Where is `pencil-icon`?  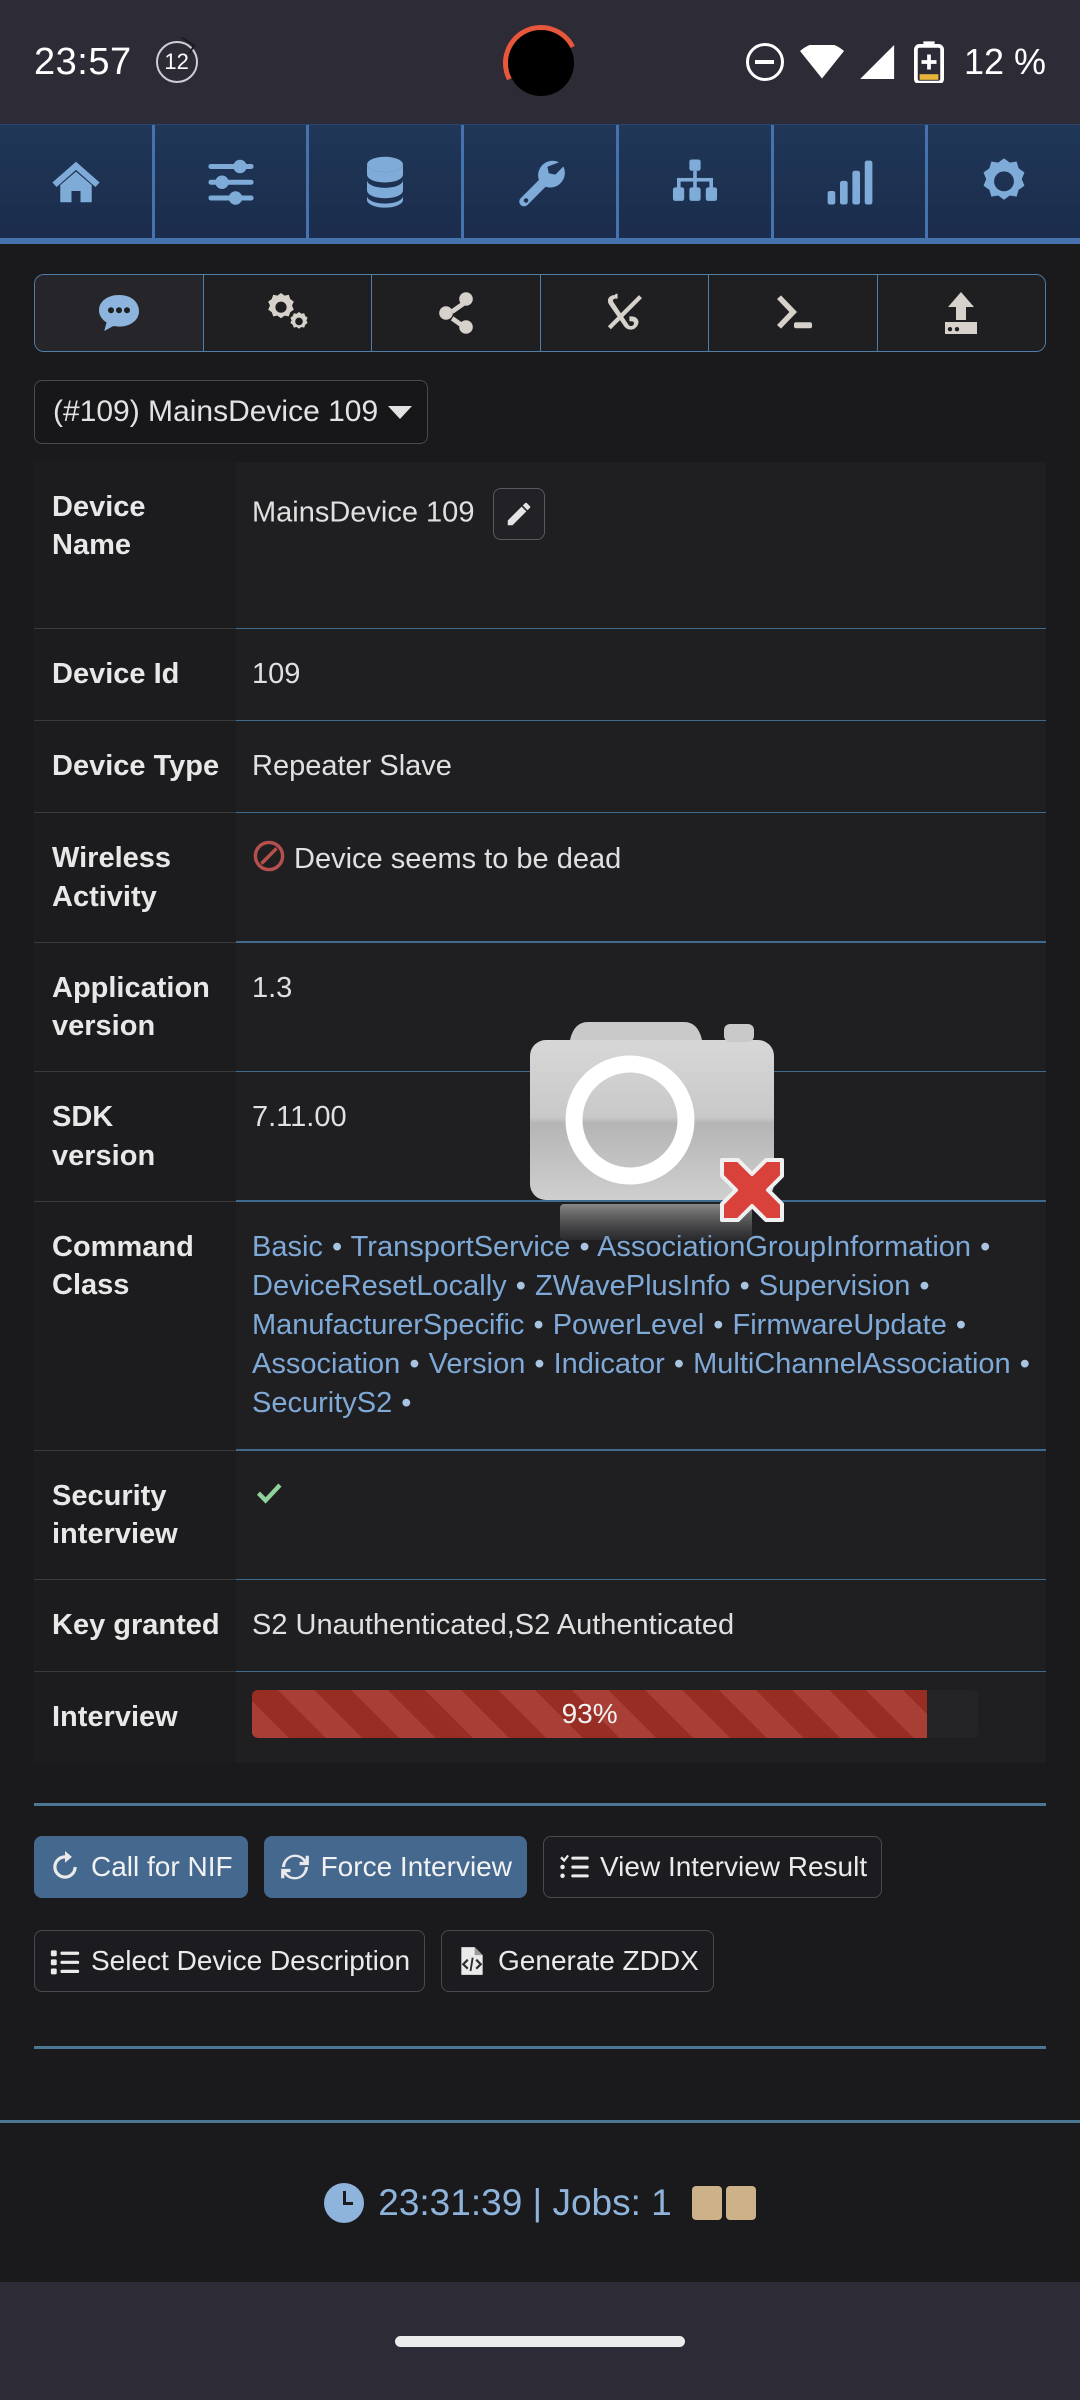 pencil-icon is located at coordinates (518, 514).